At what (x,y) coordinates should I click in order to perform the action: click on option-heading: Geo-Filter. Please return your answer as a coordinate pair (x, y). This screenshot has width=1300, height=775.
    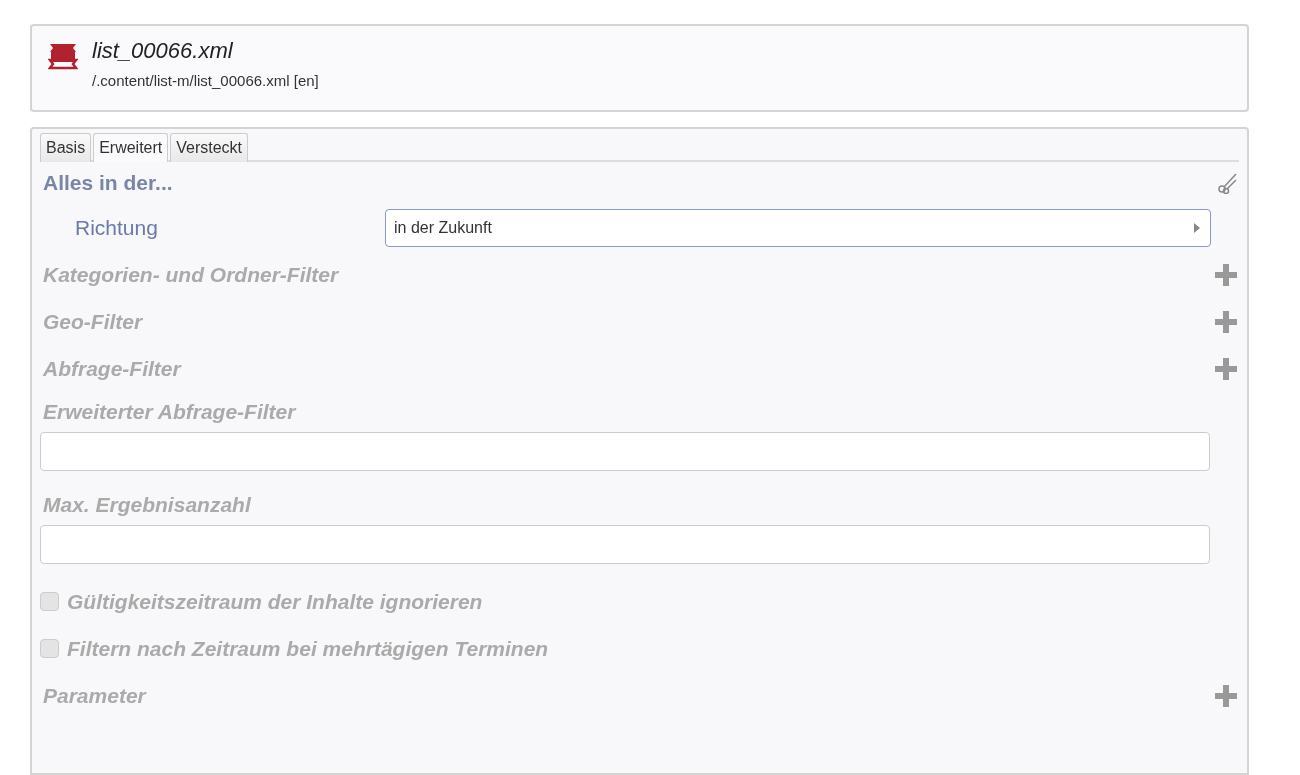
    Looking at the image, I should click on (93, 321).